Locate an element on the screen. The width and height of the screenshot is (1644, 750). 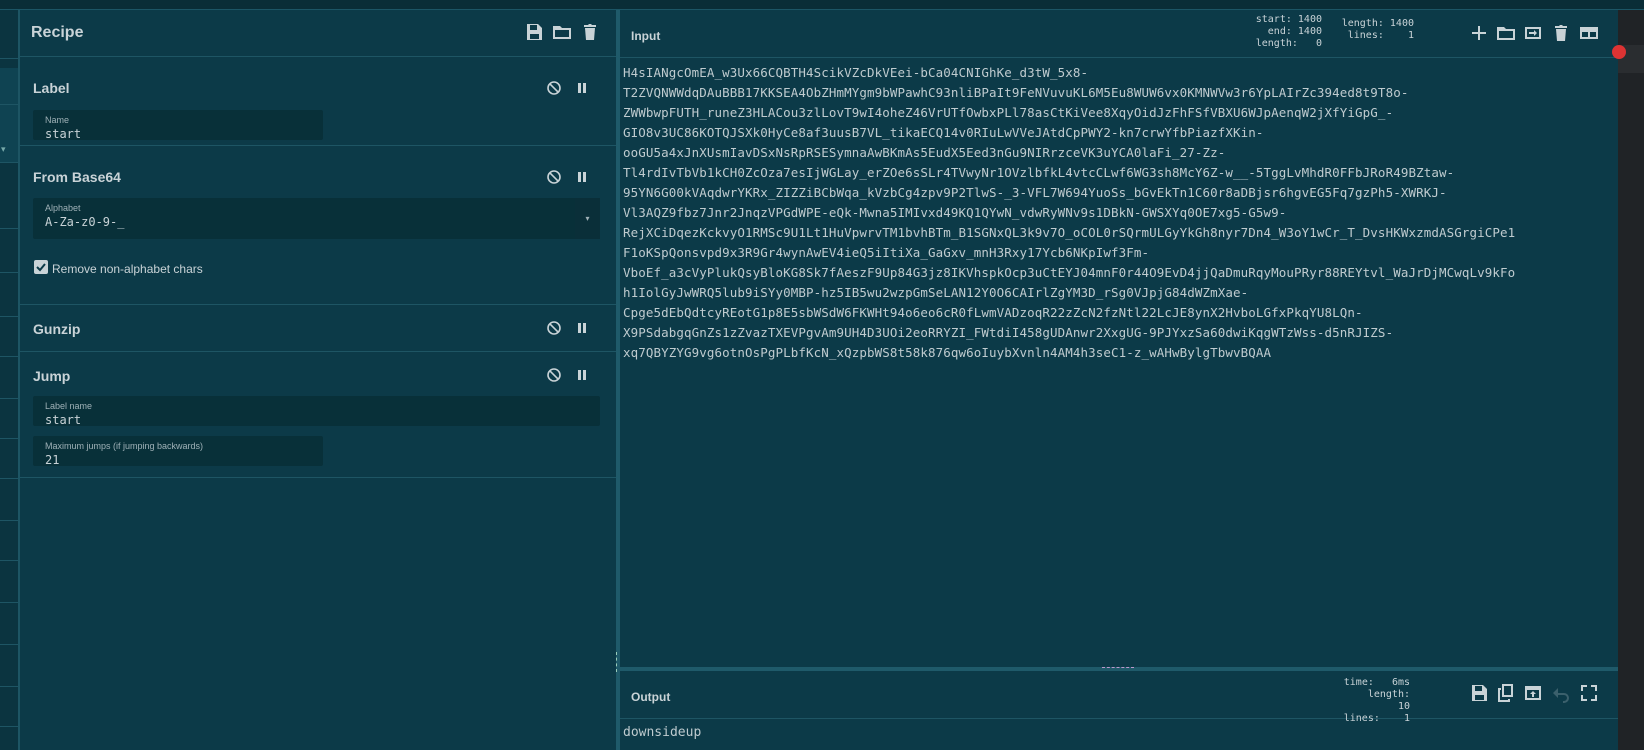
label-name-field: Label name start is located at coordinates (316, 411).